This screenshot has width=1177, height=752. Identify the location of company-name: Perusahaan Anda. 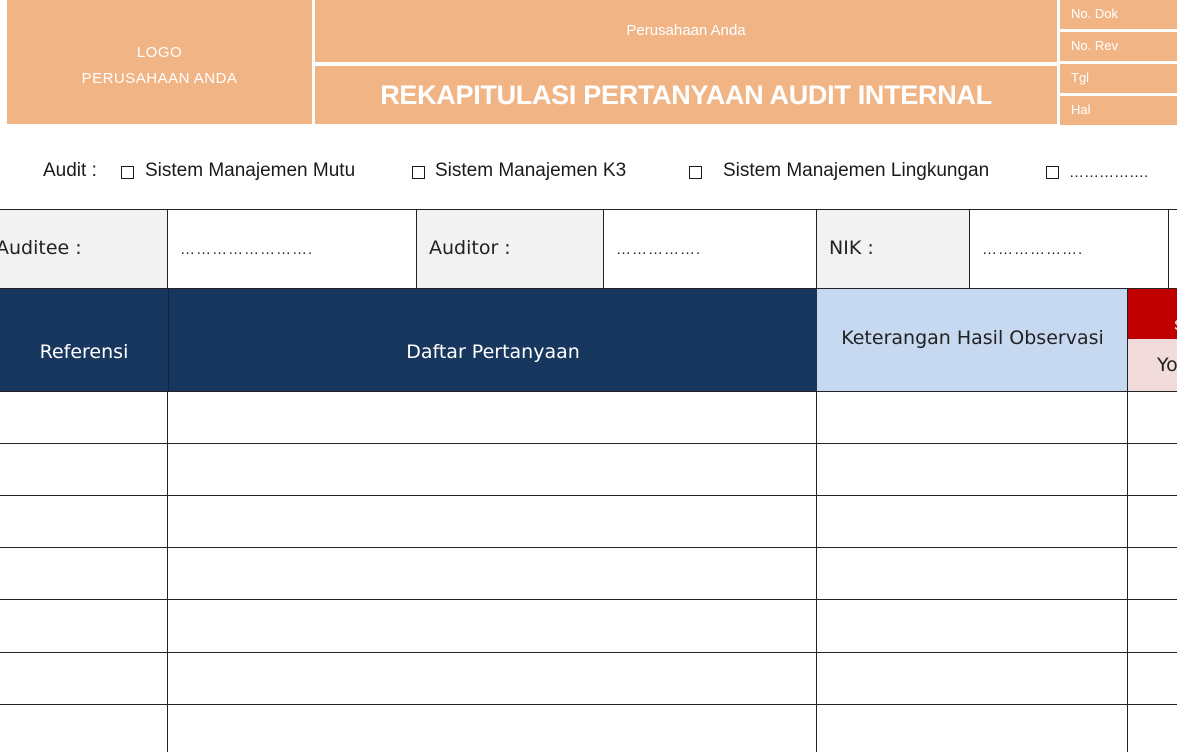
(686, 30).